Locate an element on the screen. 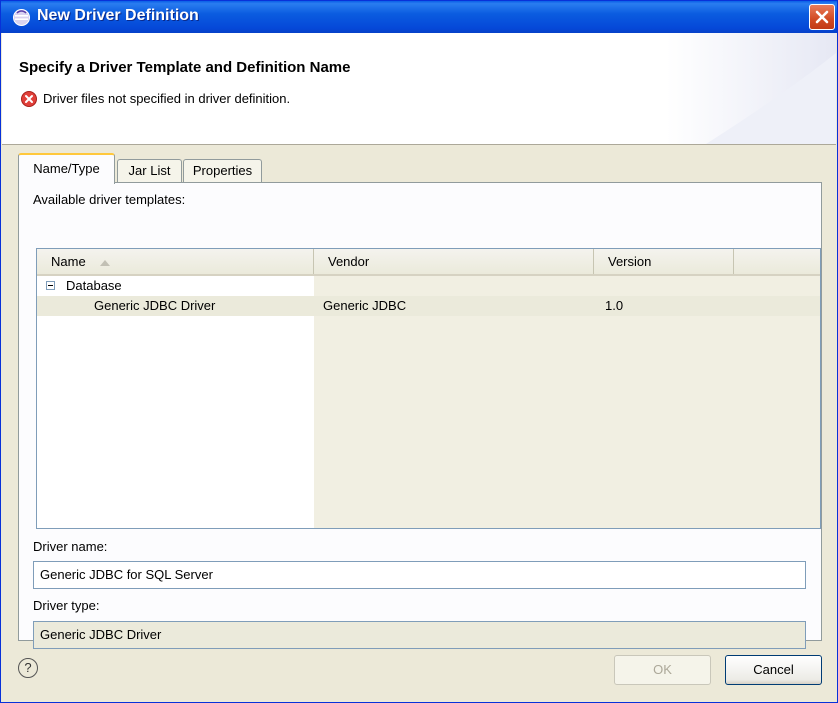 This screenshot has width=838, height=703. driver-name-label: Driver name: is located at coordinates (70, 546).